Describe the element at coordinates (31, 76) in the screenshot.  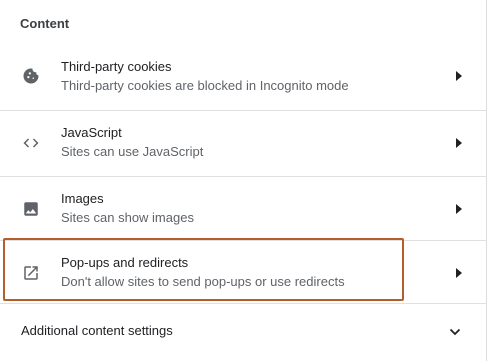
I see `cookie-icon` at that location.